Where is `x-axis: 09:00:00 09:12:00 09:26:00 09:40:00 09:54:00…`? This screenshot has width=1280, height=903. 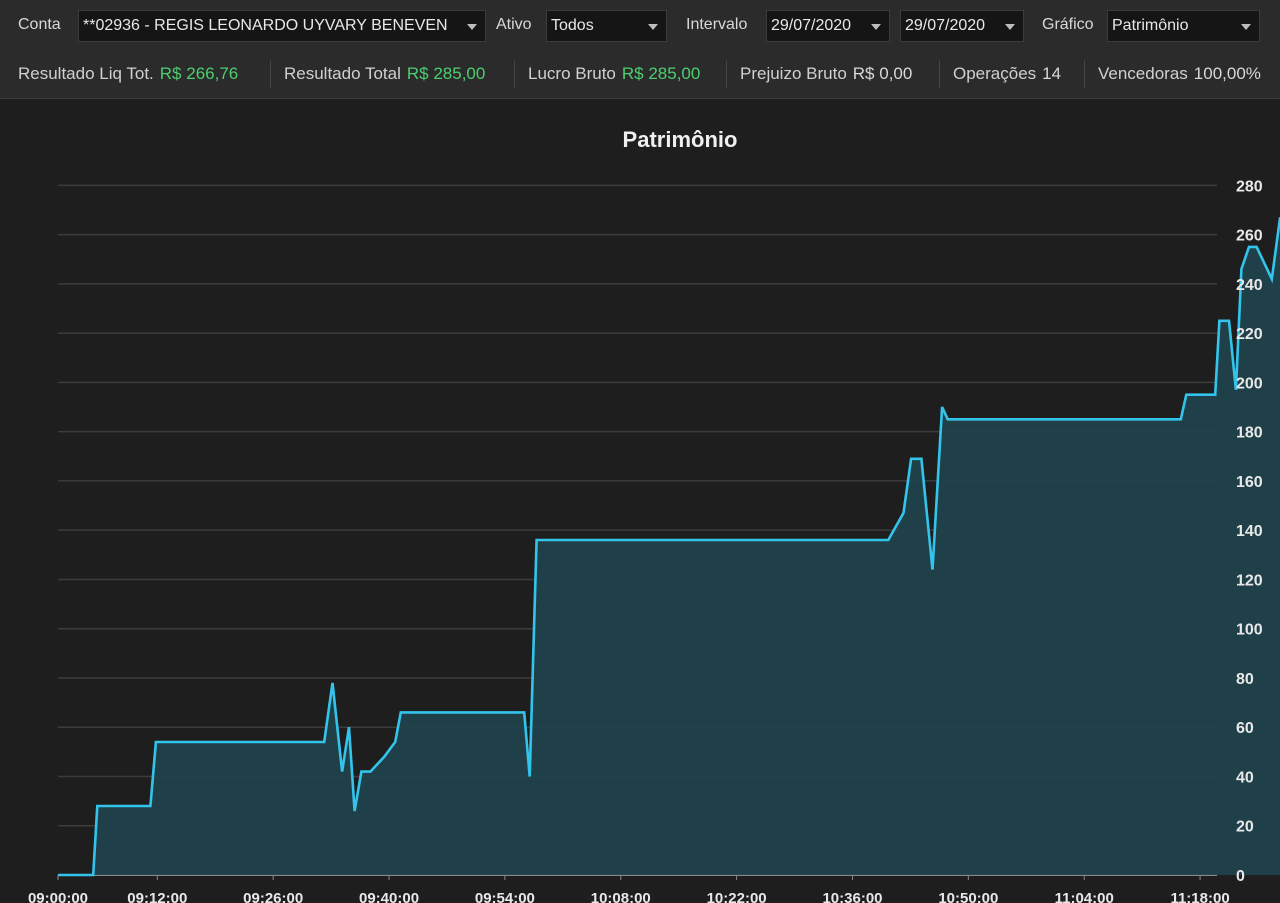
x-axis: 09:00:00 09:12:00 09:26:00 09:40:00 09:54:00… is located at coordinates (629, 889).